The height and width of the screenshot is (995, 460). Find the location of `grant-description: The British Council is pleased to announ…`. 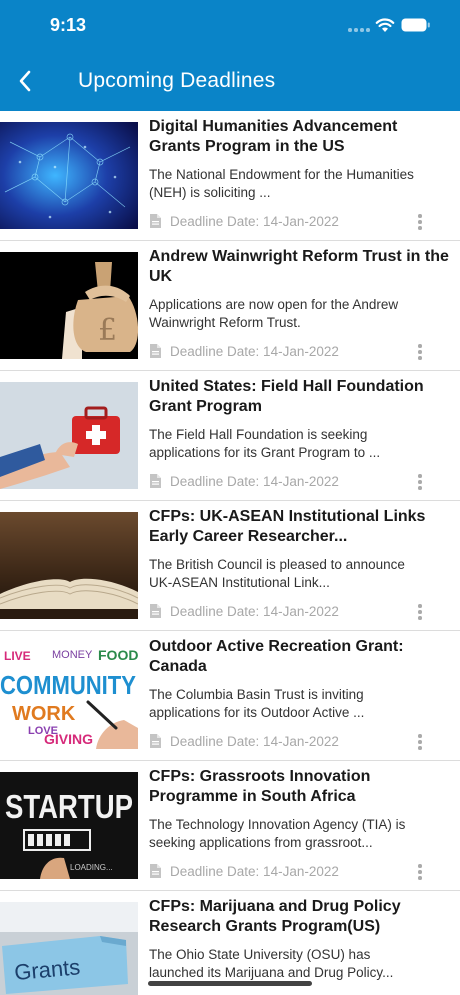

grant-description: The British Council is pleased to announ… is located at coordinates (277, 573).